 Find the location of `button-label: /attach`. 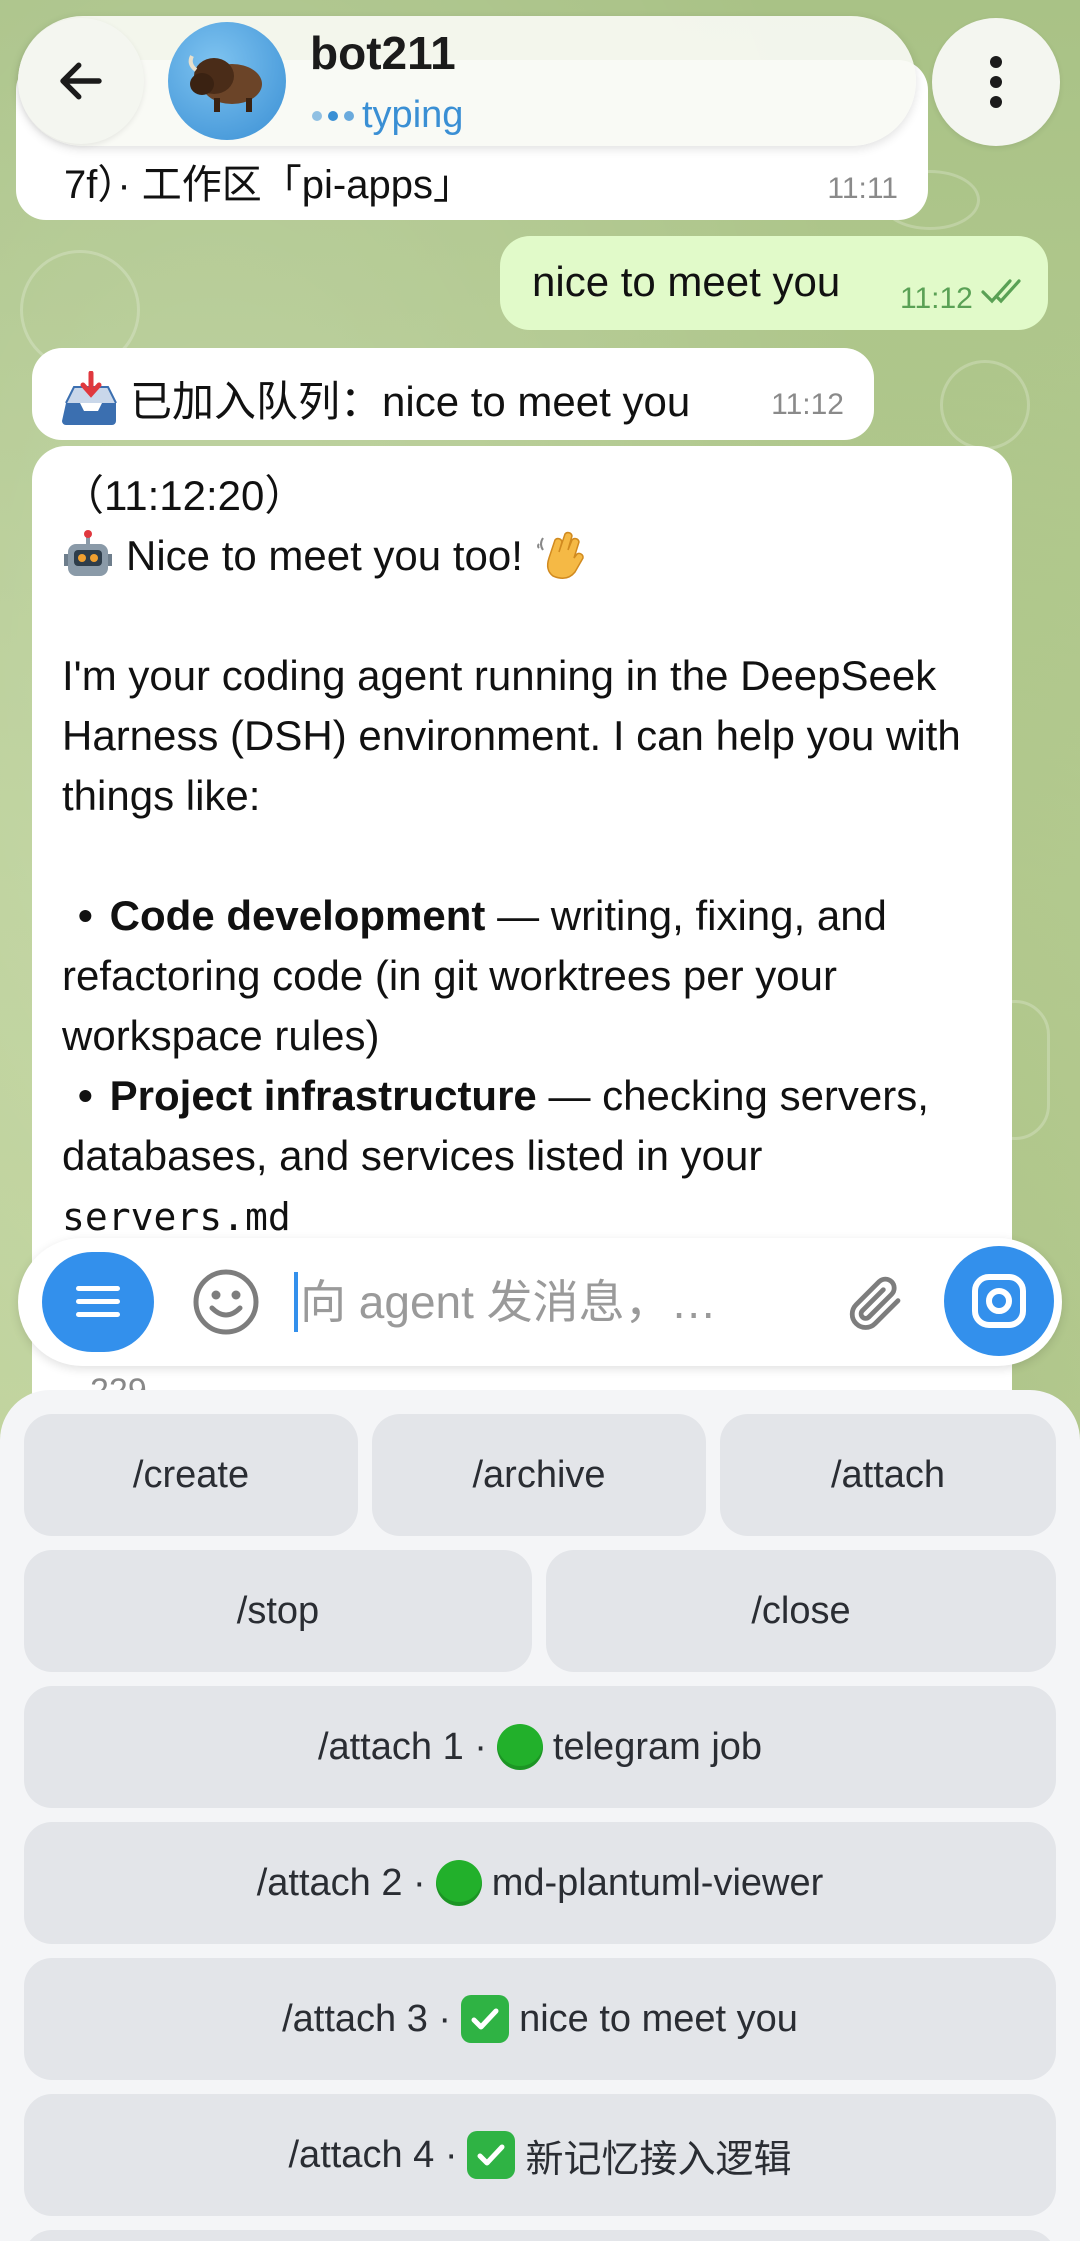

button-label: /attach is located at coordinates (888, 1474).